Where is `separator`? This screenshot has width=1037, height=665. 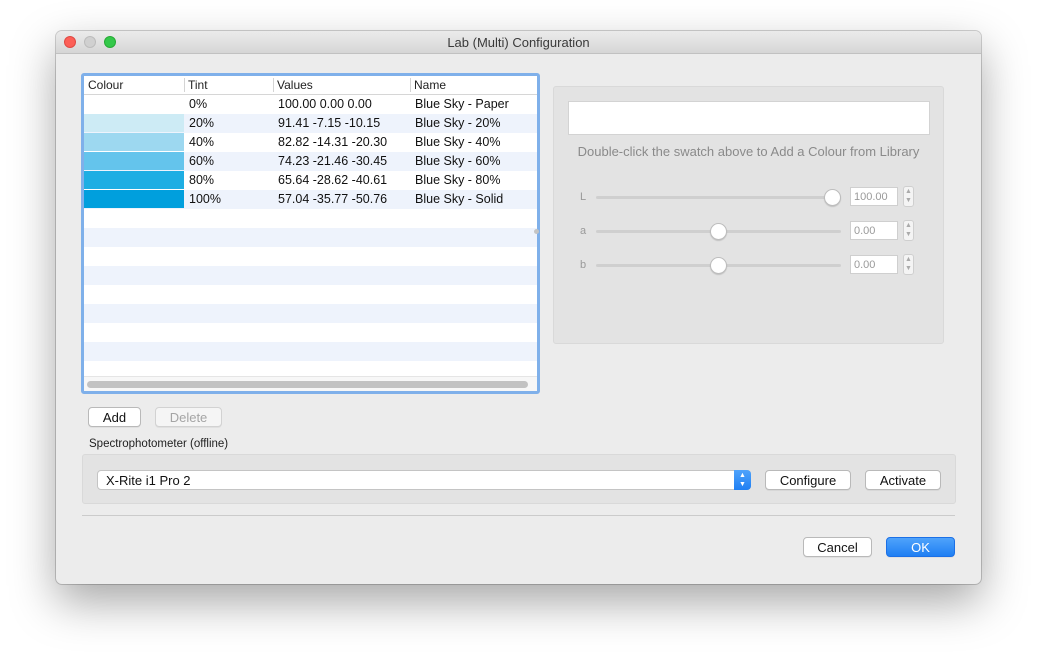 separator is located at coordinates (518, 515).